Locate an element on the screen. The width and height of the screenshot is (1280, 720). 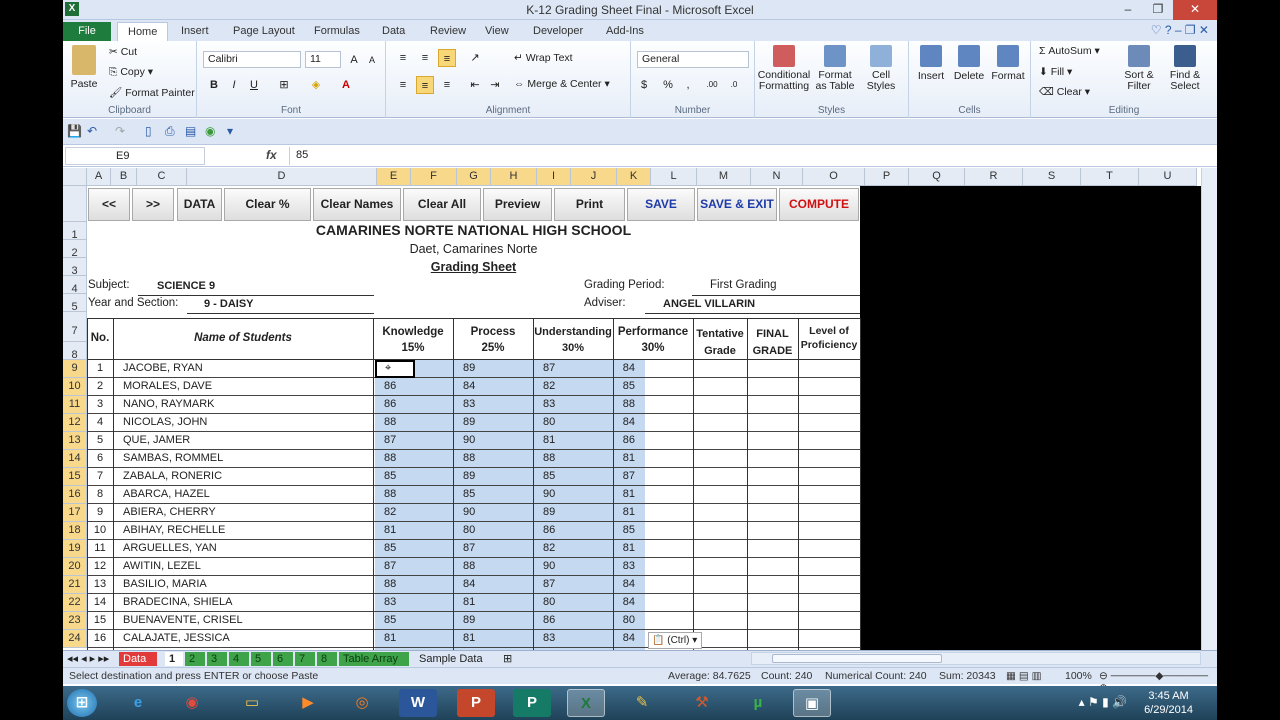
scroll-thumb is located at coordinates (857, 658).